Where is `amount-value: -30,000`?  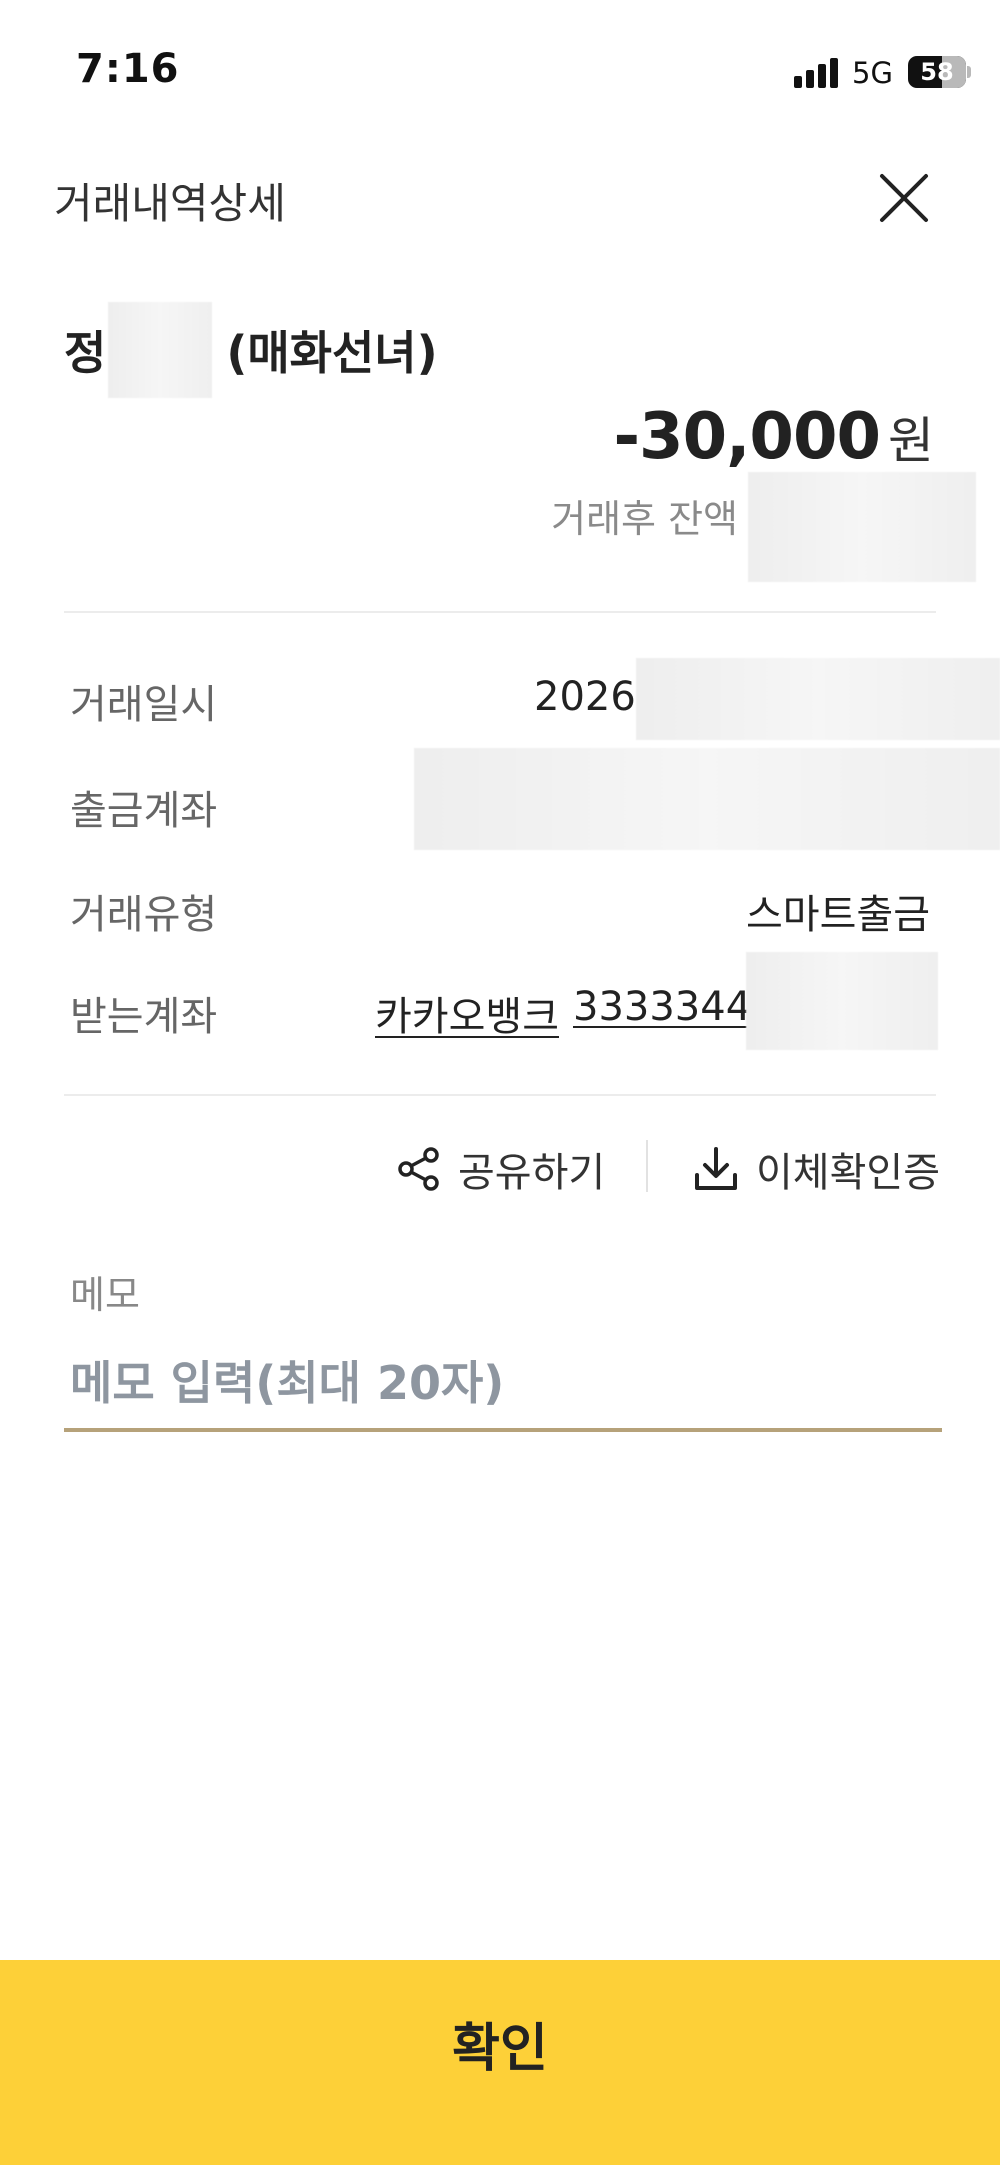
amount-value: -30,000 is located at coordinates (747, 437).